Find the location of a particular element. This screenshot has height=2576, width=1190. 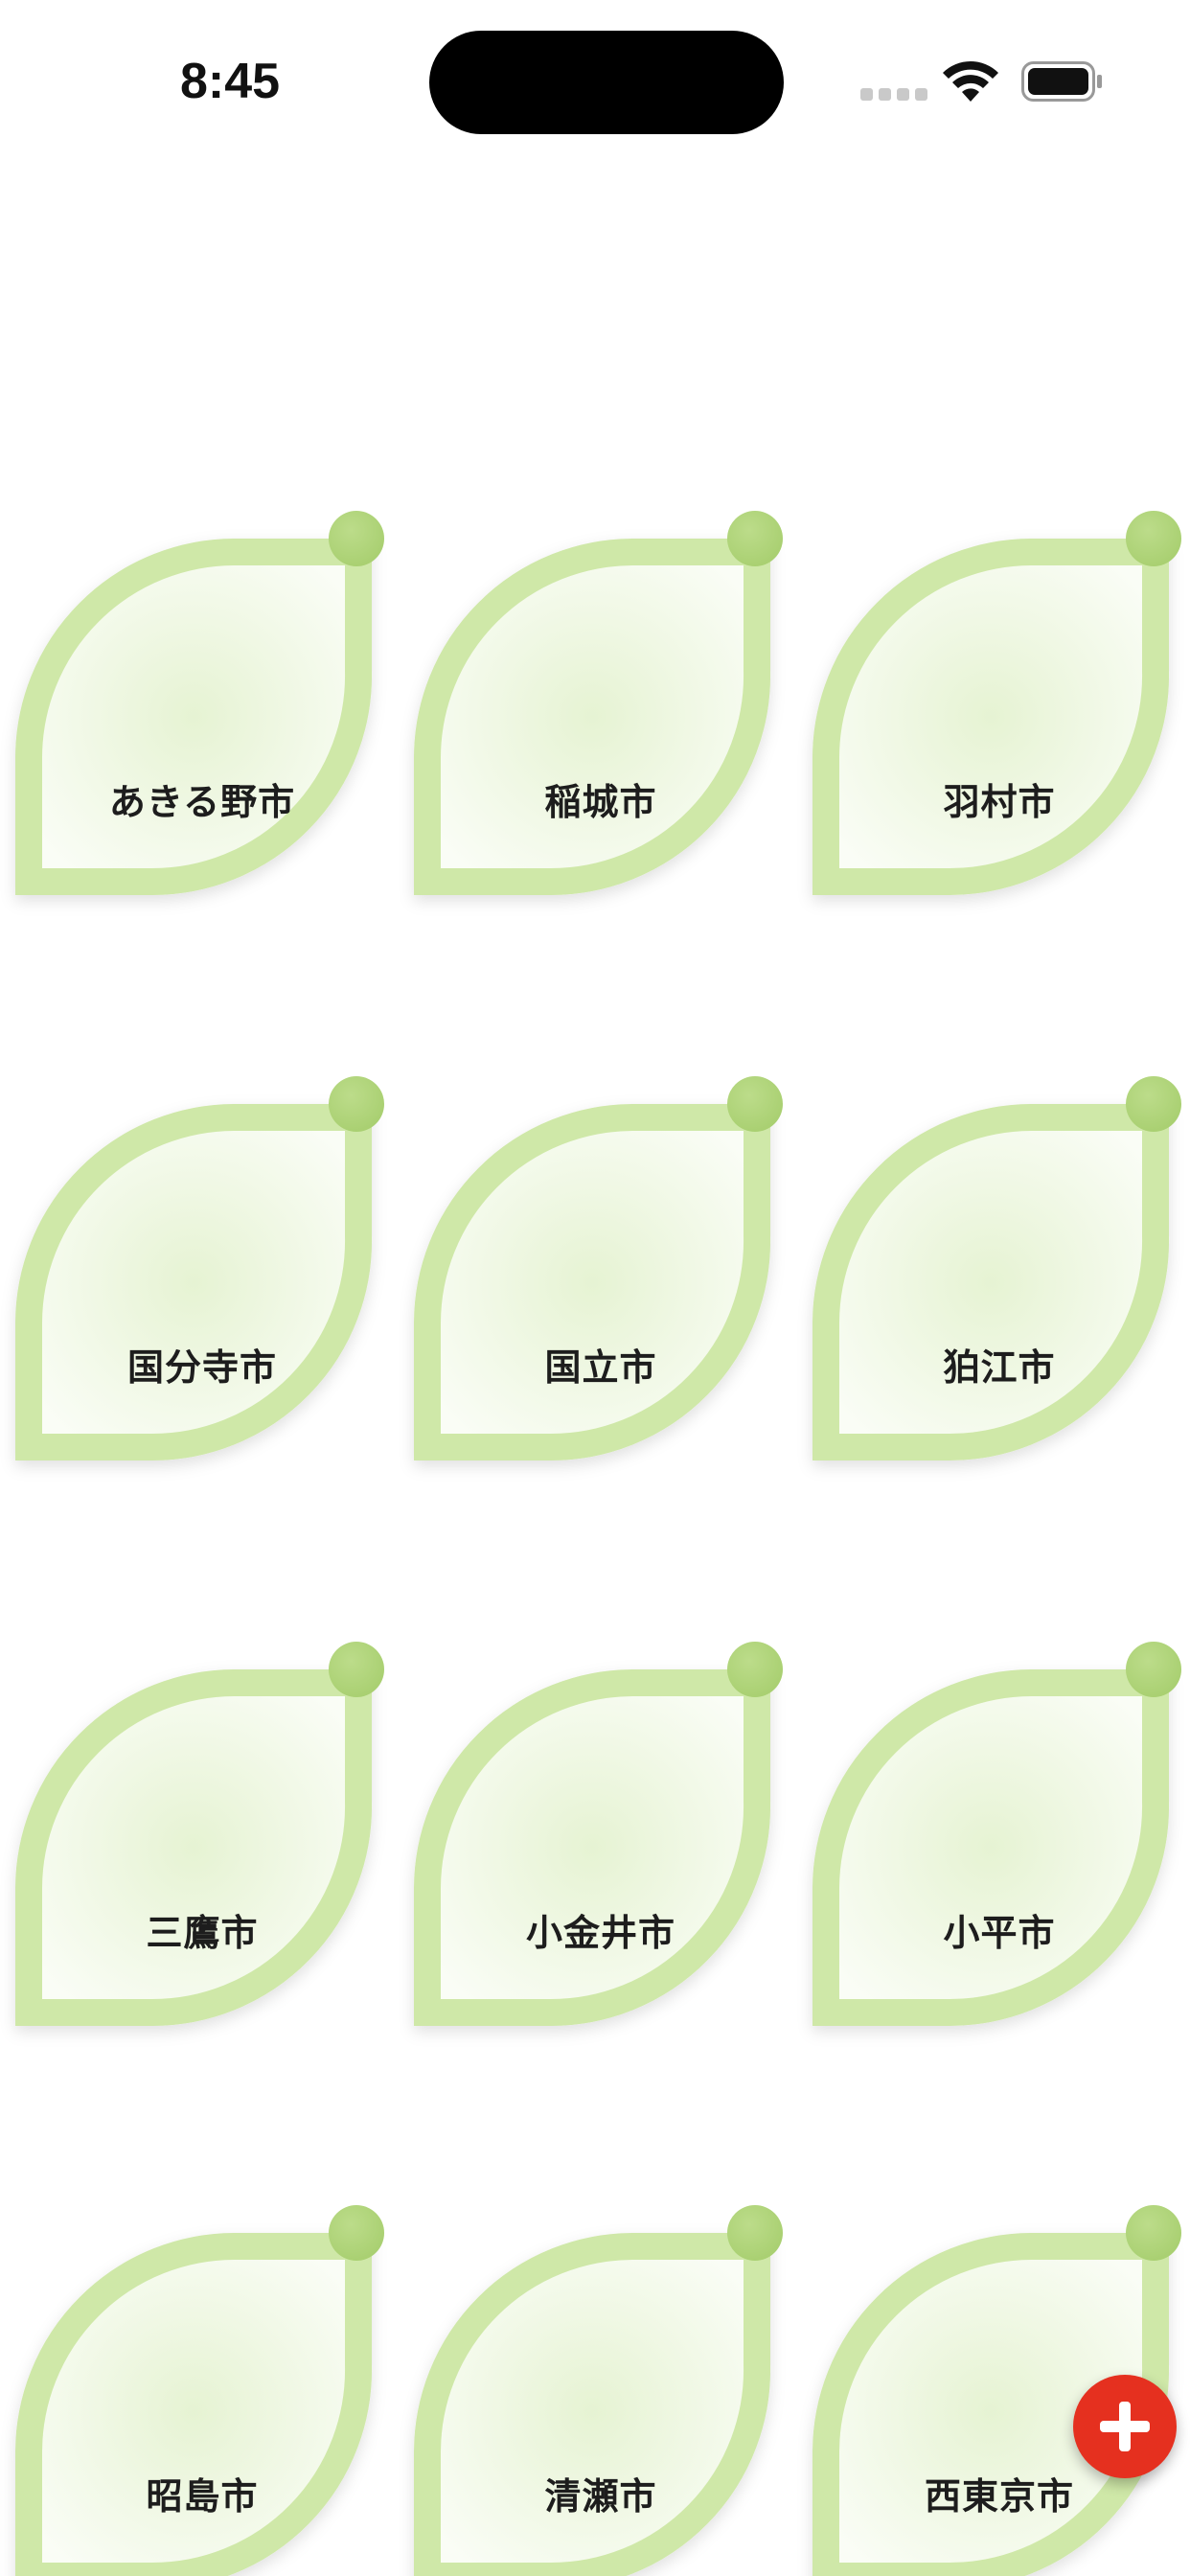

city-name: 小平市 is located at coordinates (1000, 1933).